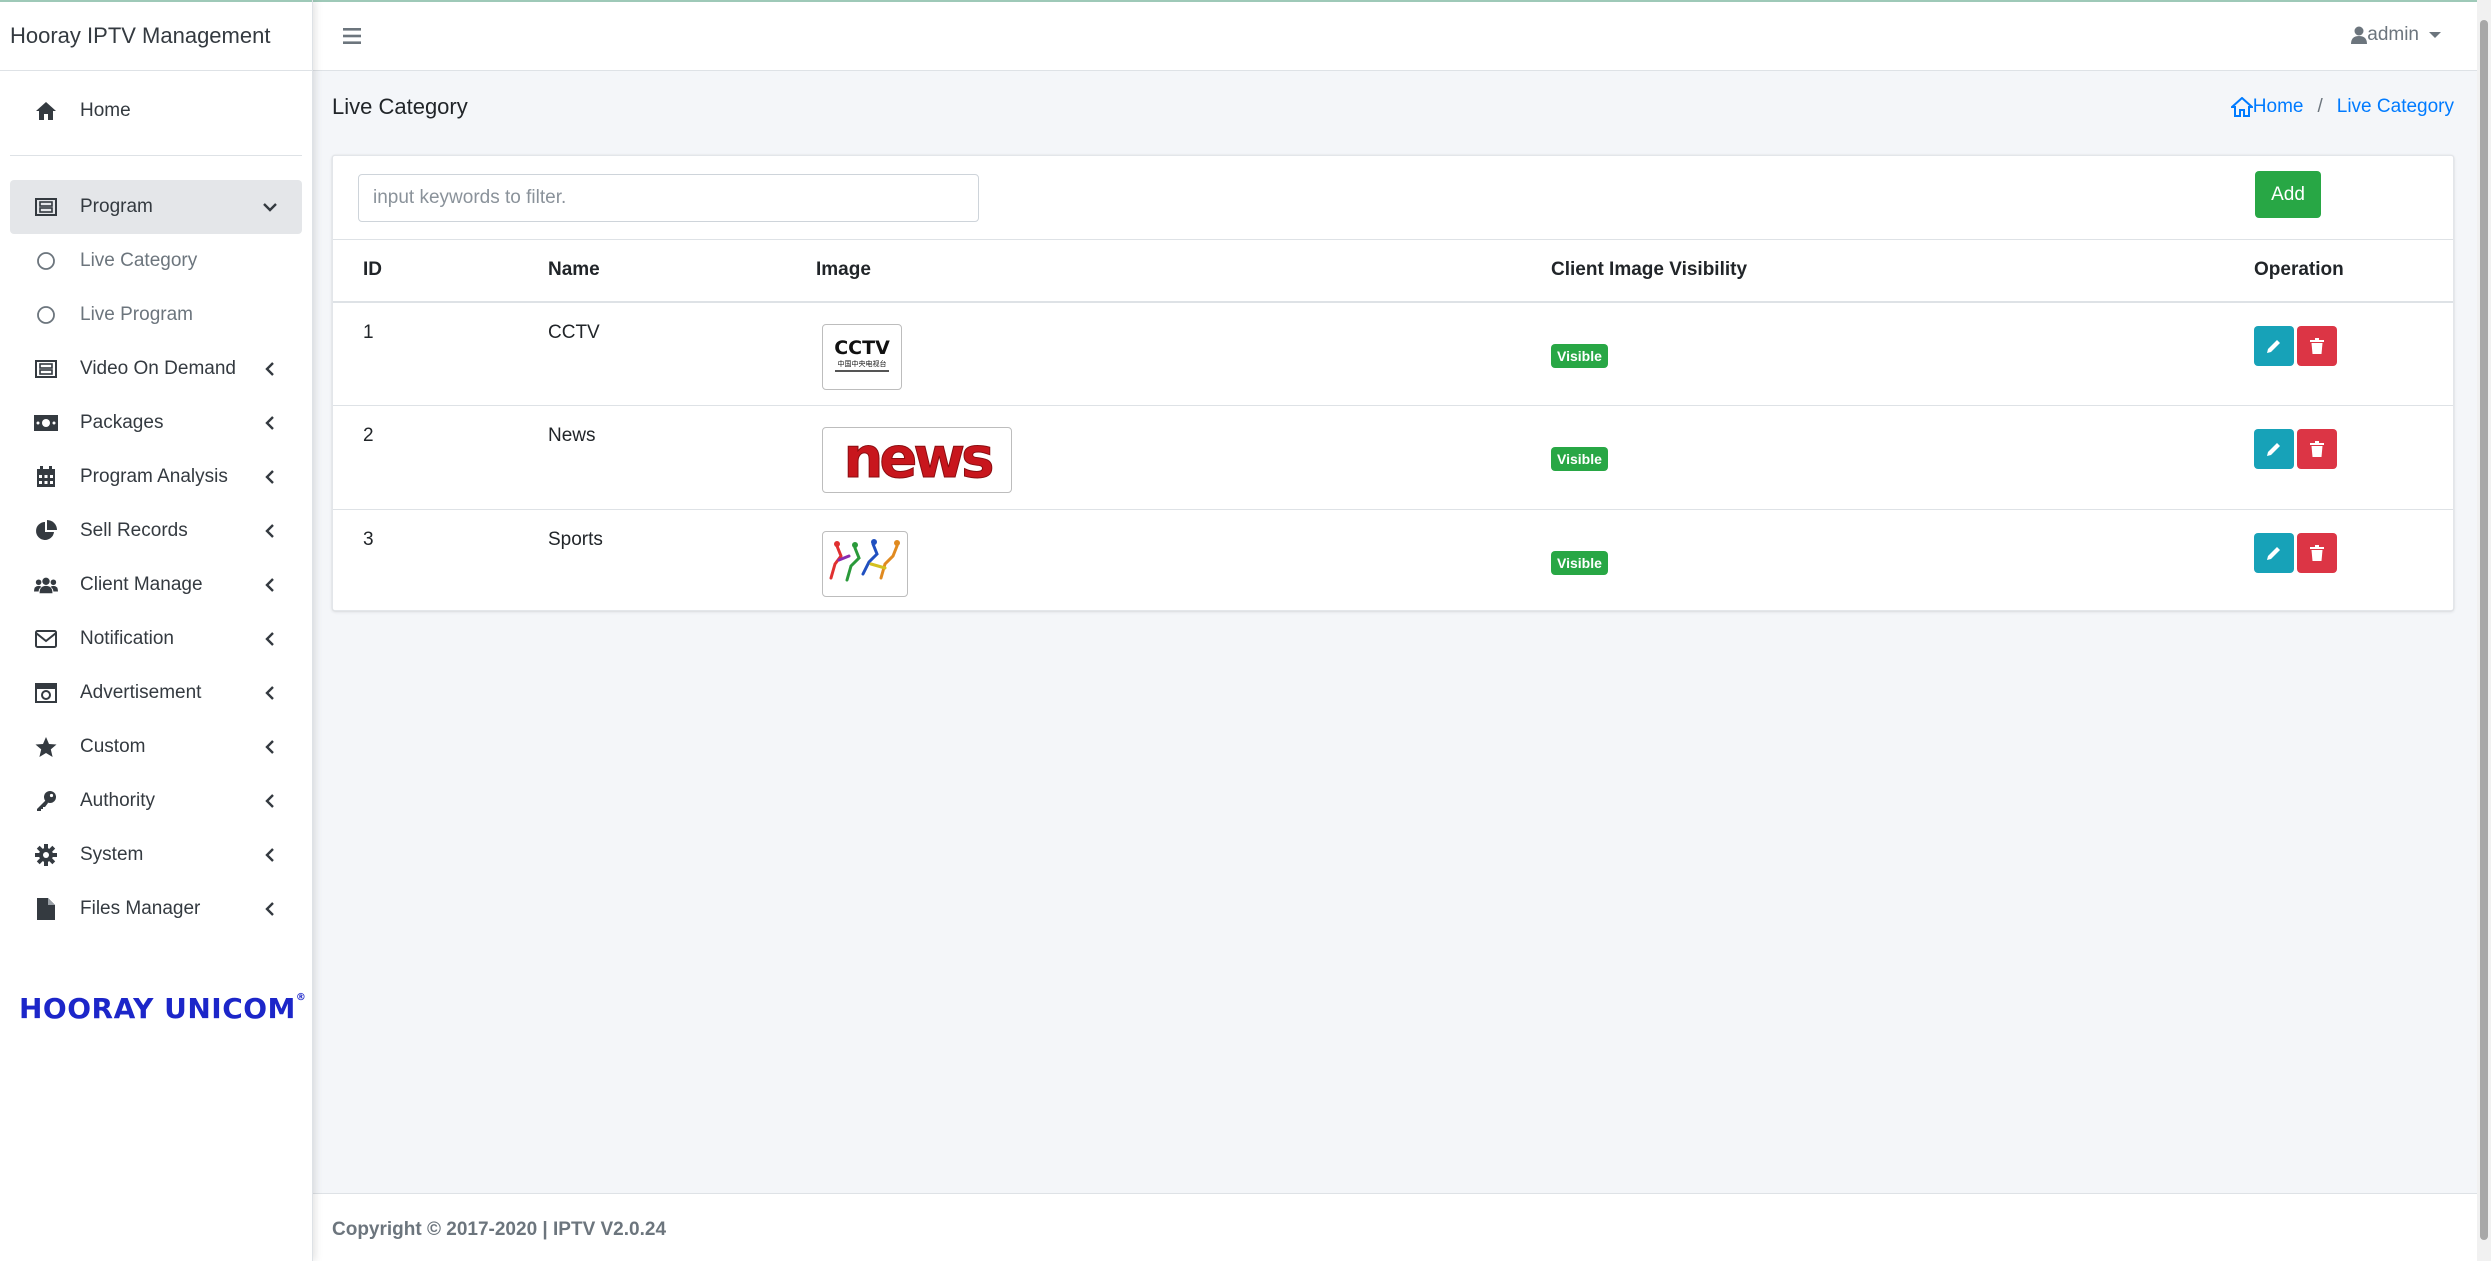 The height and width of the screenshot is (1261, 2491). I want to click on home-icon, so click(2241, 107).